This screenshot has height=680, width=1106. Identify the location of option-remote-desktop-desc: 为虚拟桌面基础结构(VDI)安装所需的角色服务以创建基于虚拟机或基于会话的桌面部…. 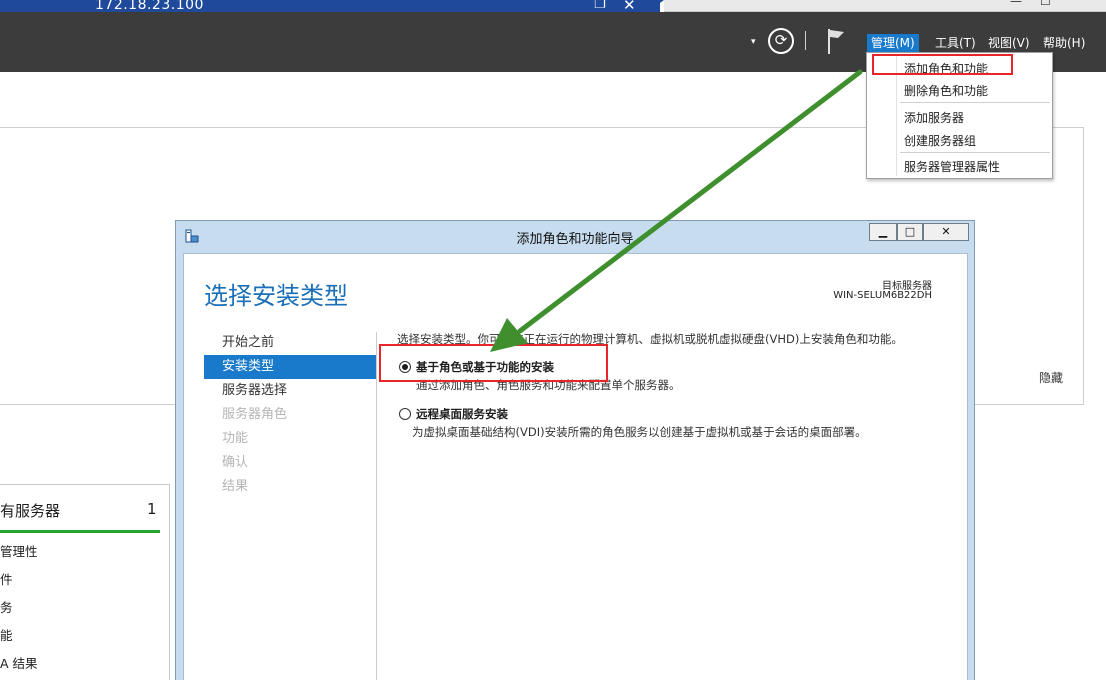
(639, 432).